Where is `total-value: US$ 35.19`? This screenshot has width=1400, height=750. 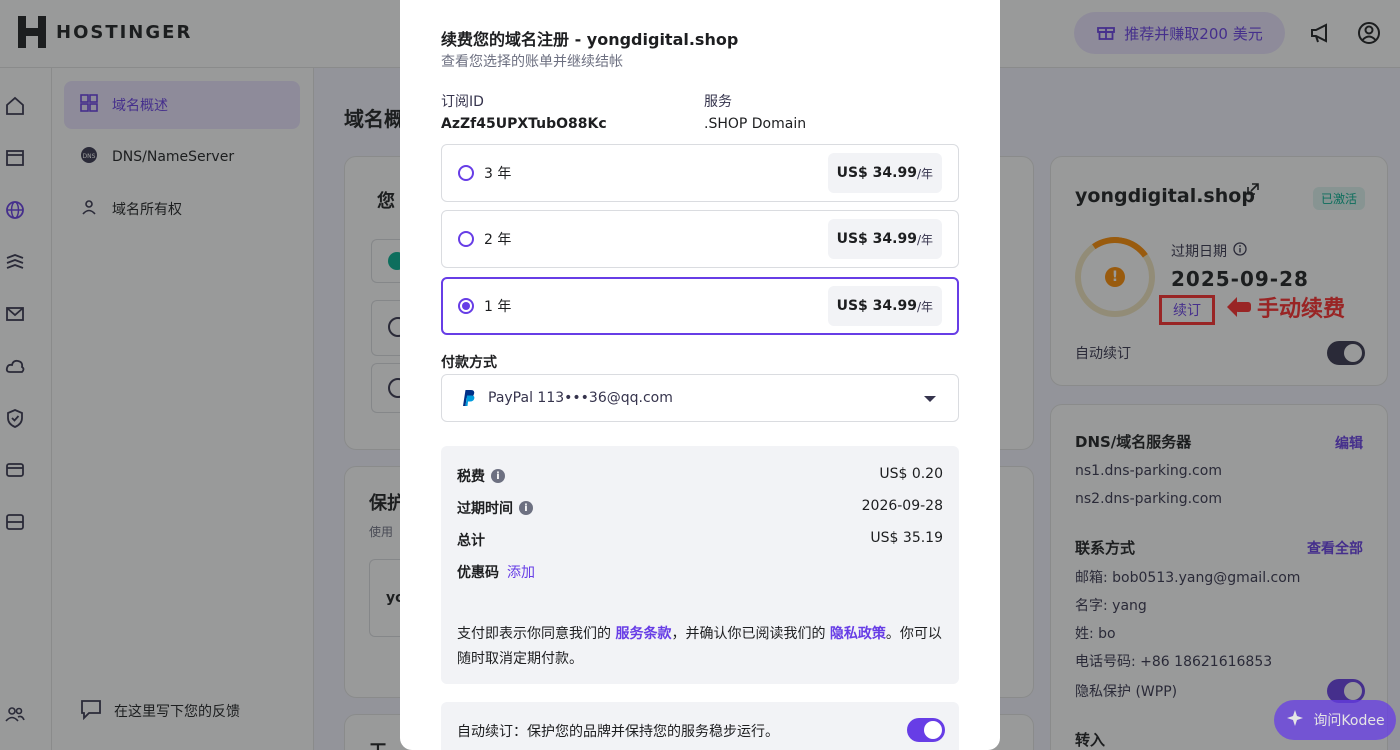 total-value: US$ 35.19 is located at coordinates (906, 538).